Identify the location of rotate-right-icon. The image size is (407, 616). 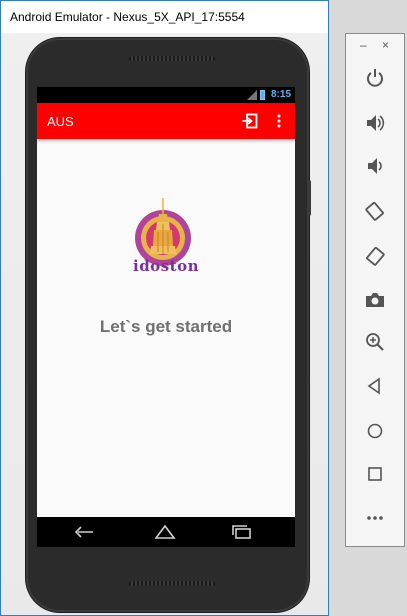
(375, 256).